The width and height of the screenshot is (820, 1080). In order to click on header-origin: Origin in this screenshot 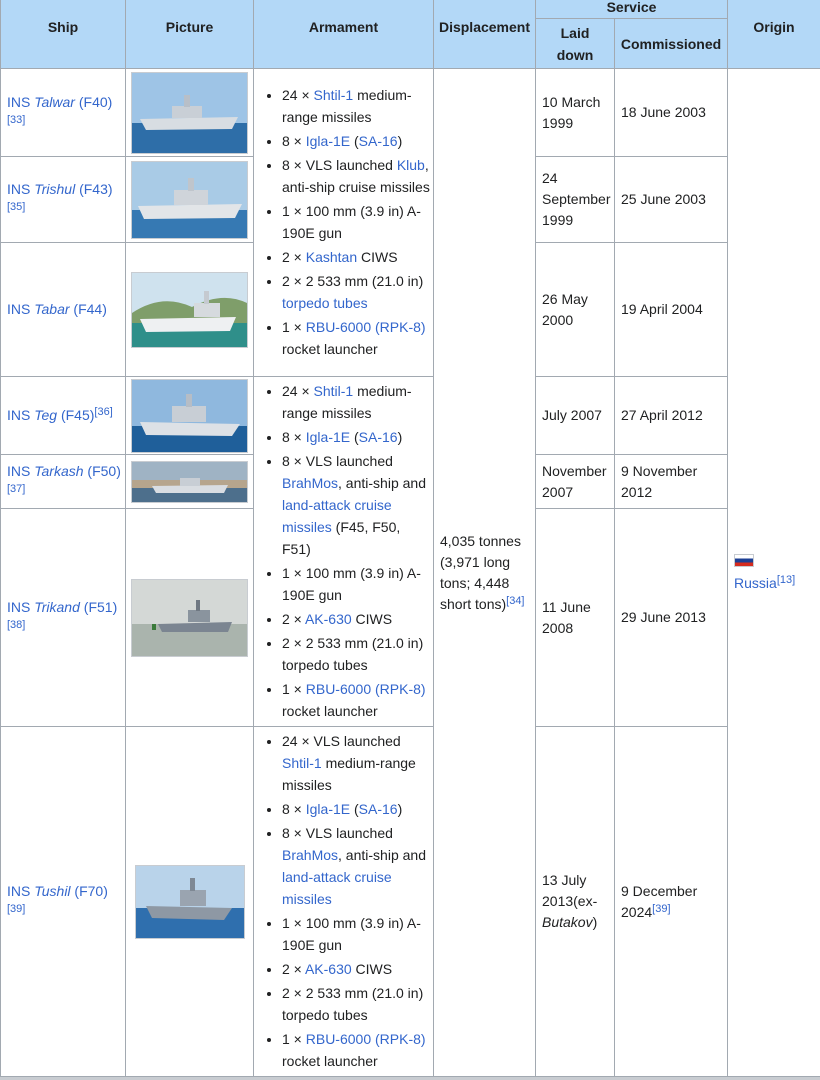, I will do `click(773, 34)`.